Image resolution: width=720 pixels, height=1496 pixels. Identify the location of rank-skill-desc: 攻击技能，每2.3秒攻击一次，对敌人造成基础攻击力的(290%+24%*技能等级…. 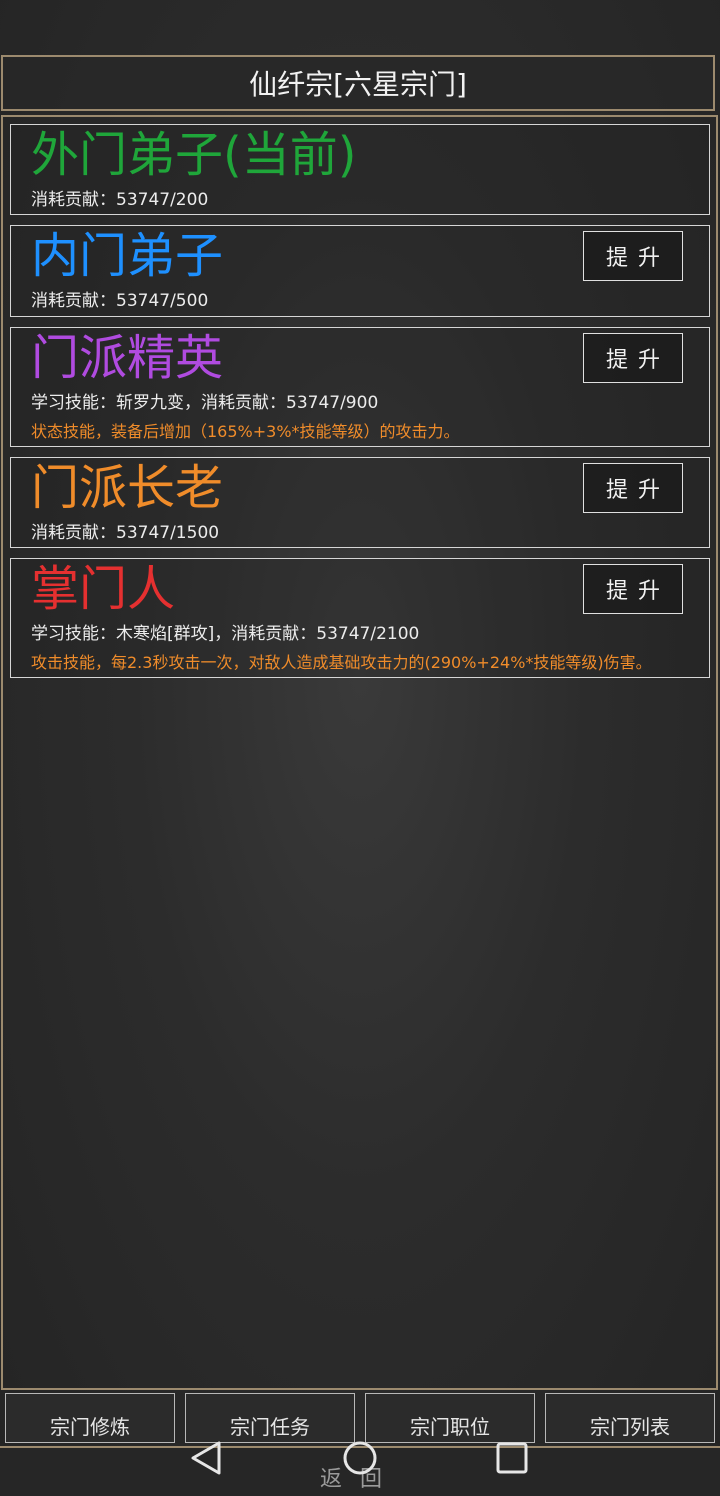
(341, 662).